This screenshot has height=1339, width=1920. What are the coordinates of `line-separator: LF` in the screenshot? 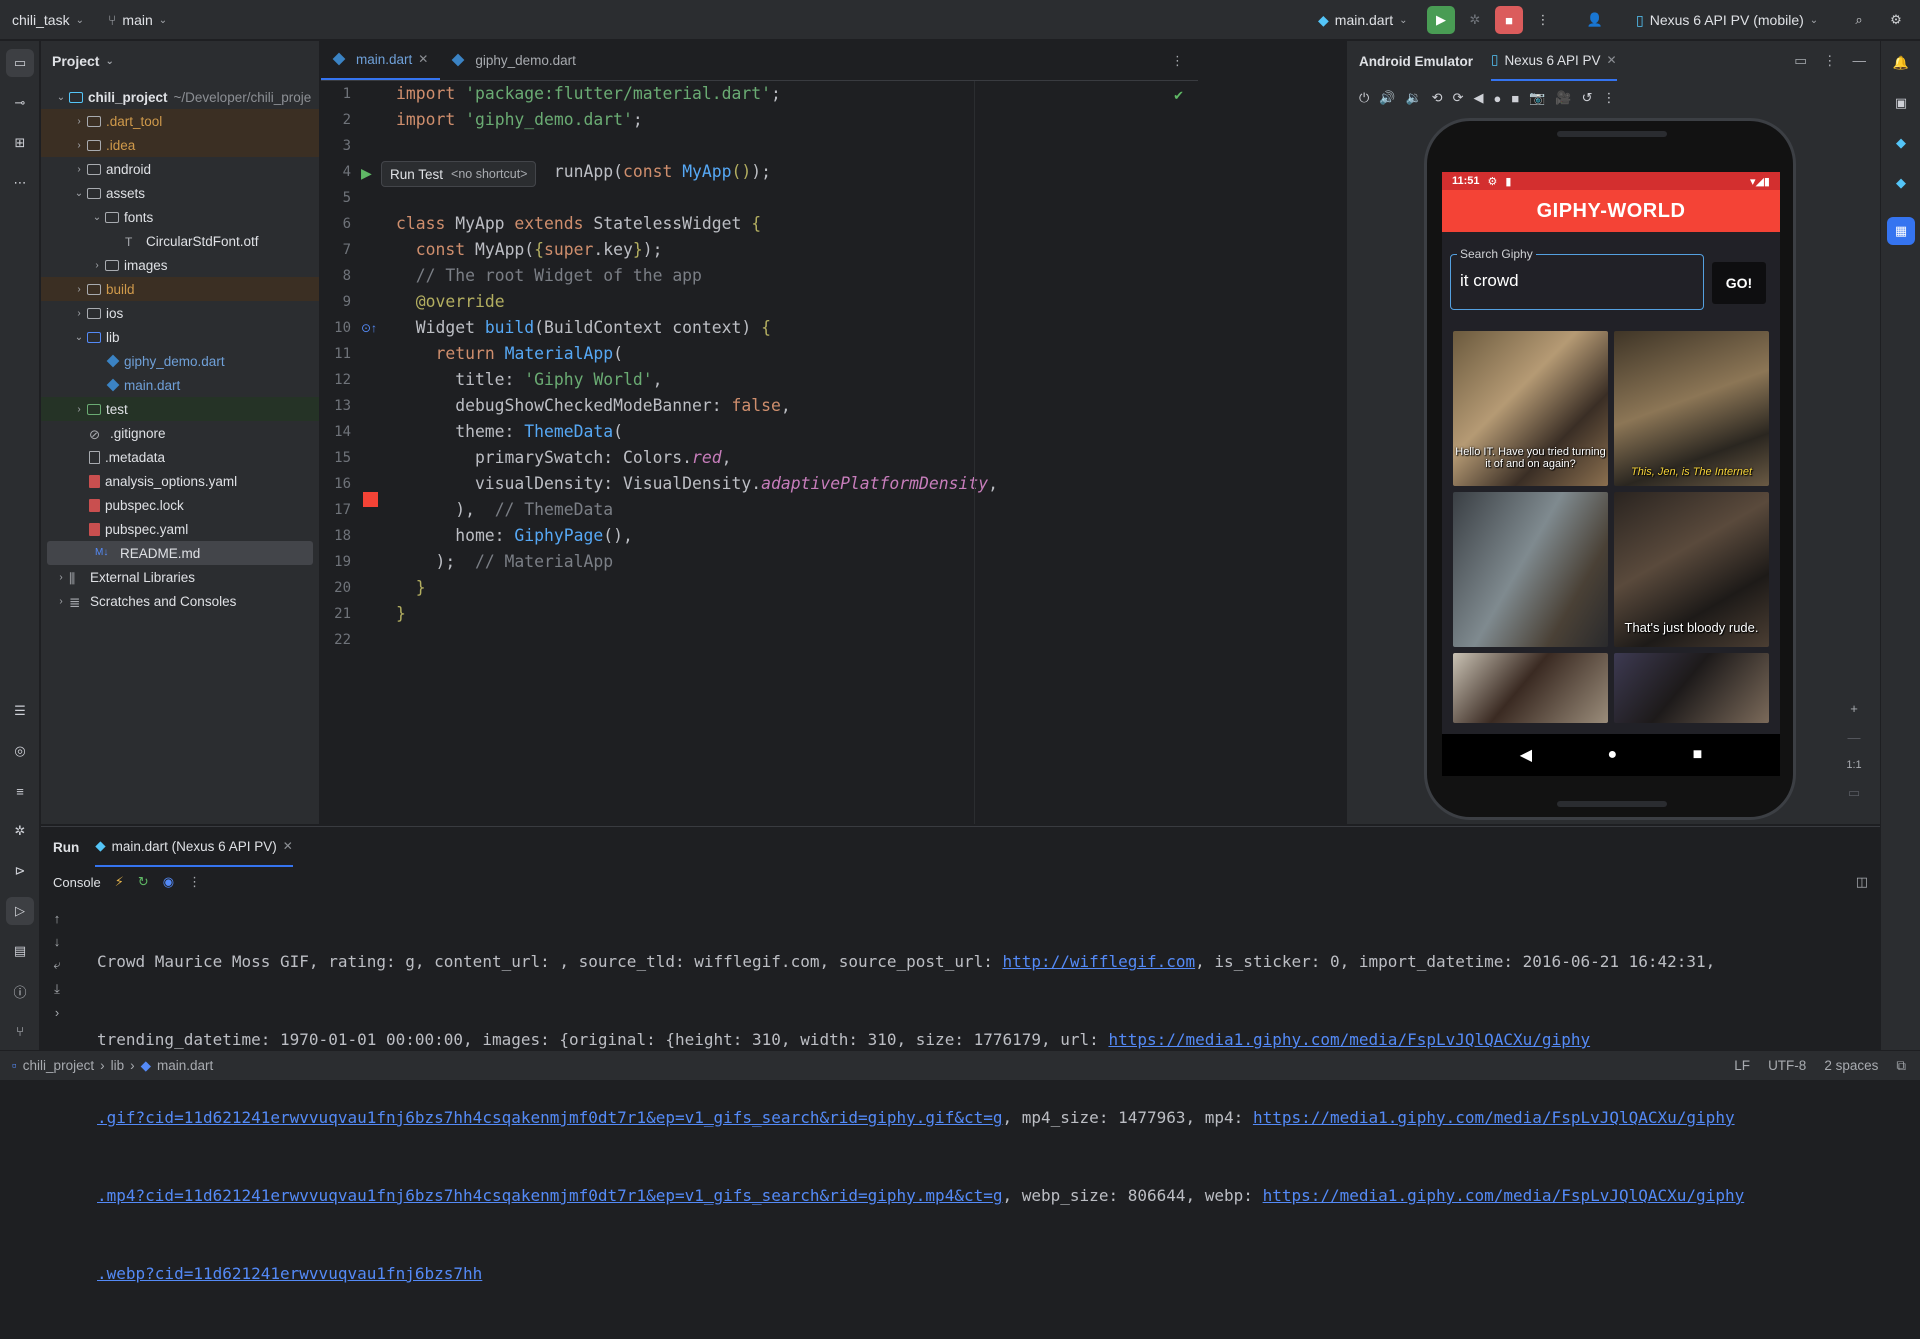 It's located at (1742, 1065).